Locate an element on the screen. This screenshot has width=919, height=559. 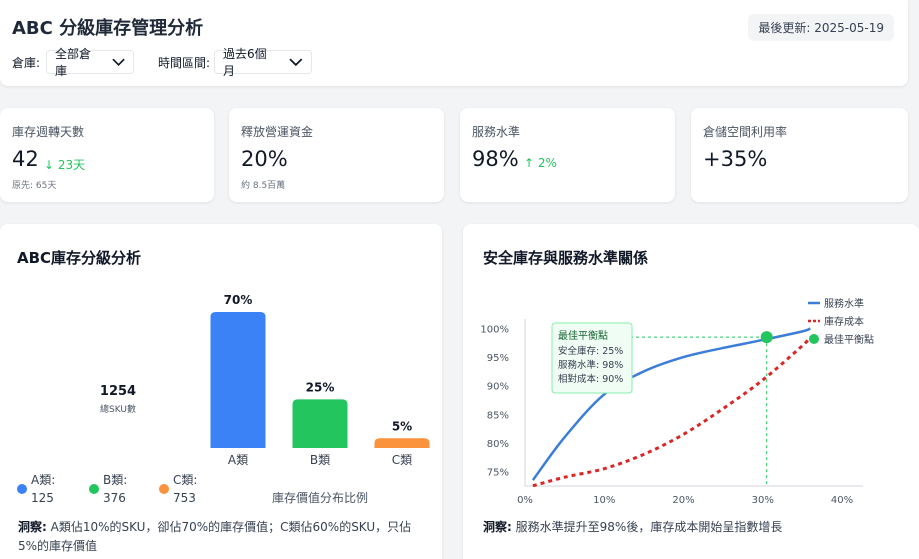
x-tick-label: 0% is located at coordinates (525, 500).